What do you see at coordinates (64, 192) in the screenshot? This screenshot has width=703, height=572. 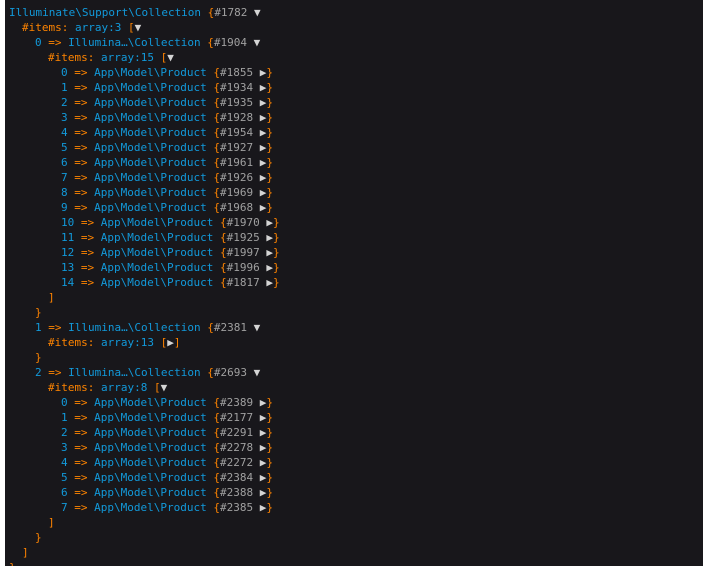 I see `array-index: 8` at bounding box center [64, 192].